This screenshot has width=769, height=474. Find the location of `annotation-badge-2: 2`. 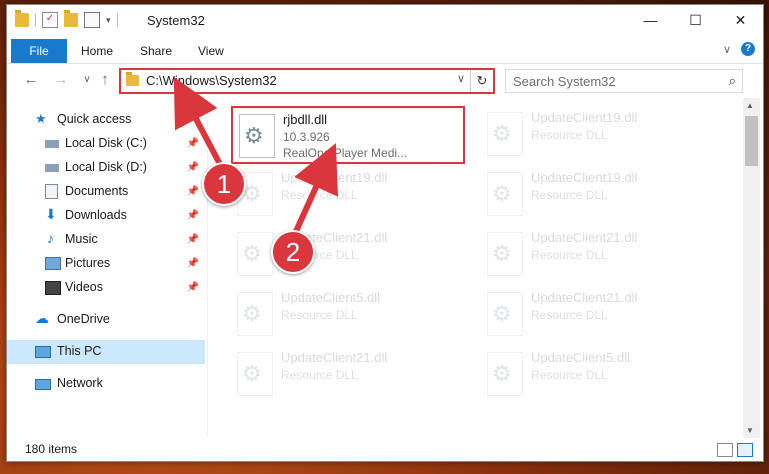

annotation-badge-2: 2 is located at coordinates (293, 252).